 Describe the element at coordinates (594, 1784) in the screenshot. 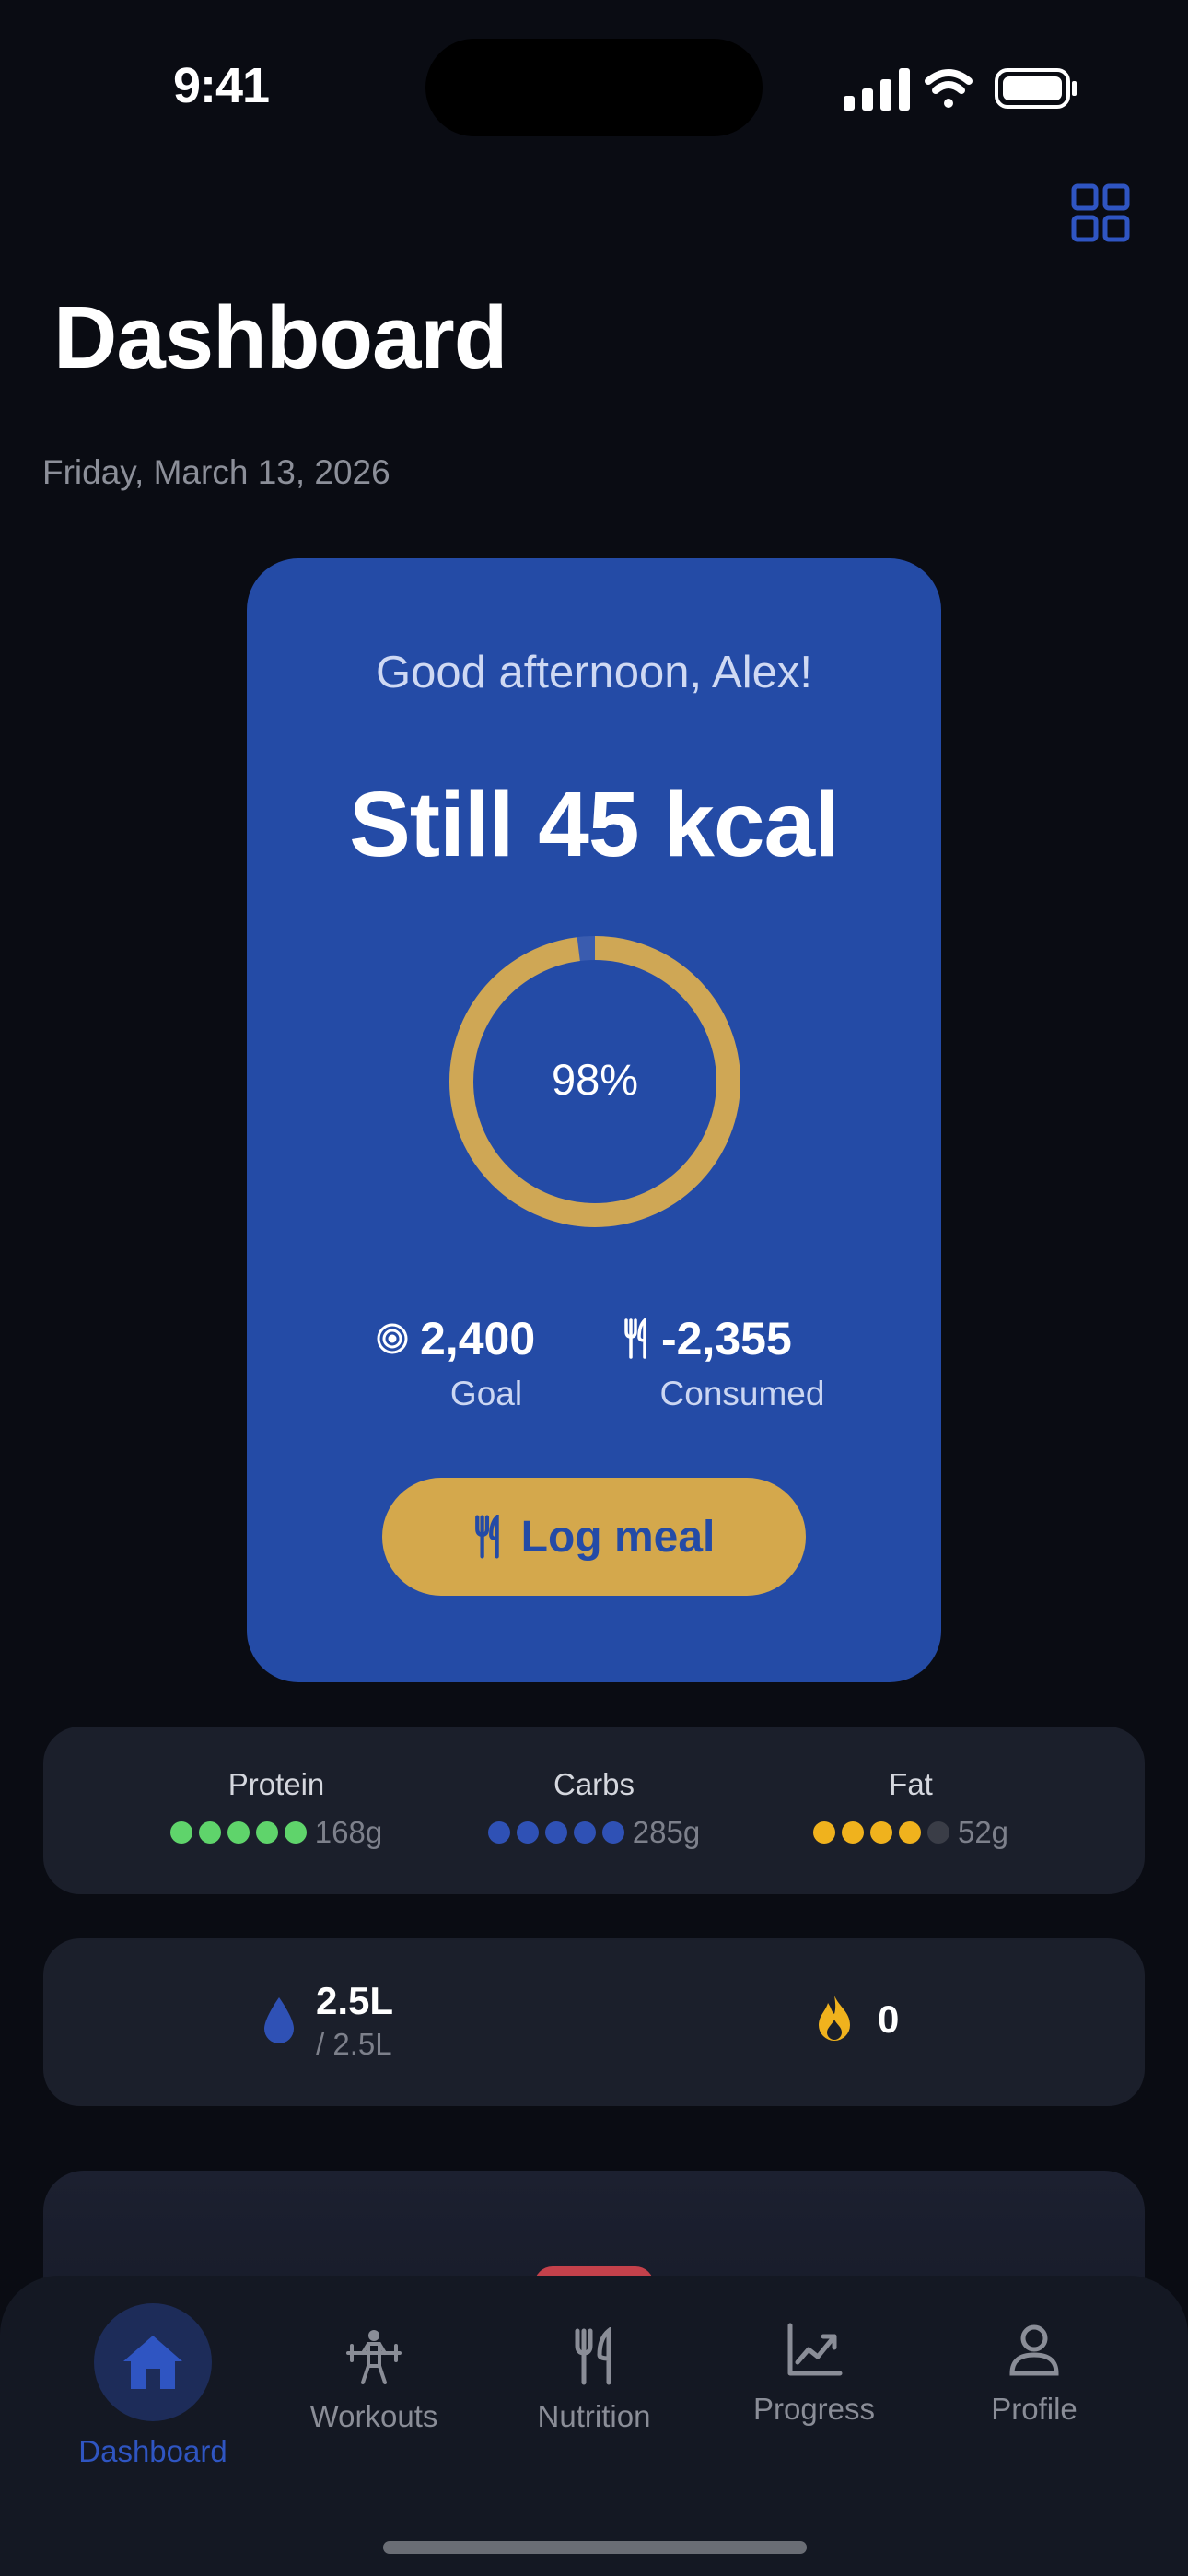

I see `macro-name: Carbs` at that location.